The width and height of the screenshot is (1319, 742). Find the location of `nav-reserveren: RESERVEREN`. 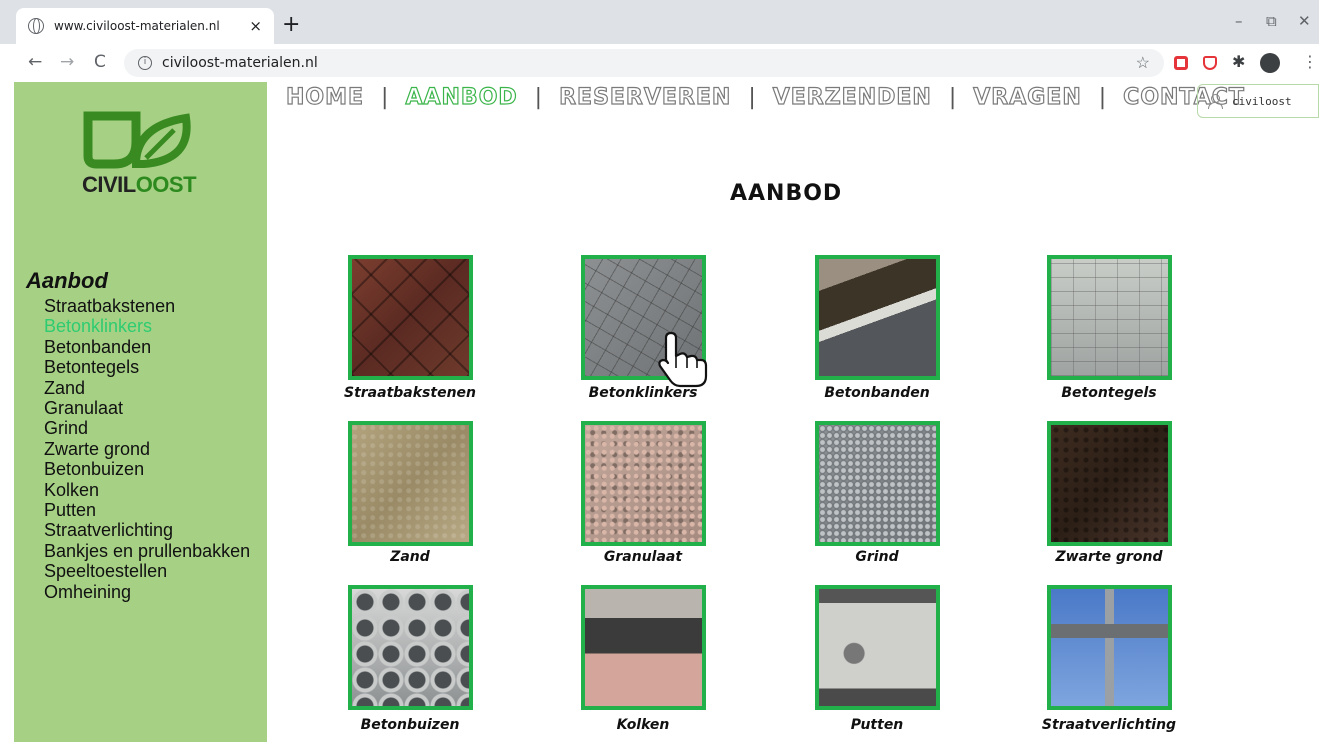

nav-reserveren: RESERVEREN is located at coordinates (644, 97).